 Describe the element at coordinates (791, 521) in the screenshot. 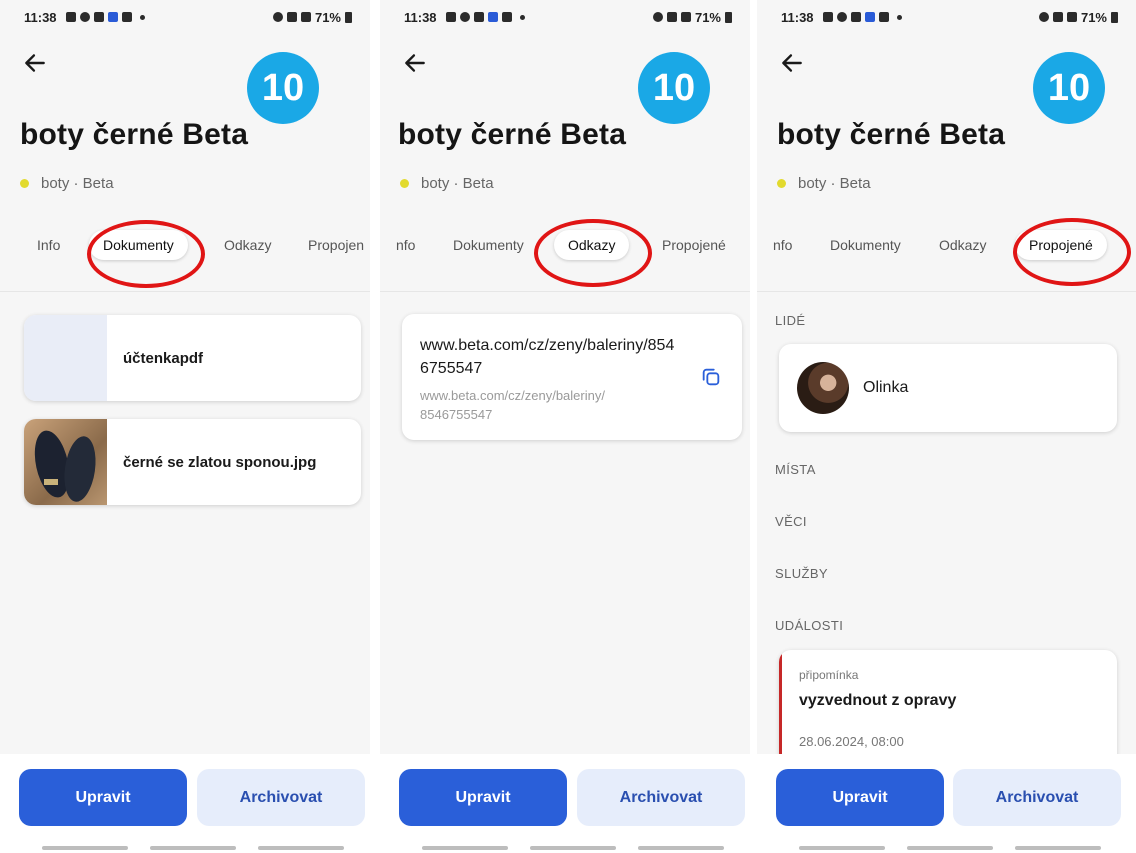

I see `section-things: VĚCI` at that location.